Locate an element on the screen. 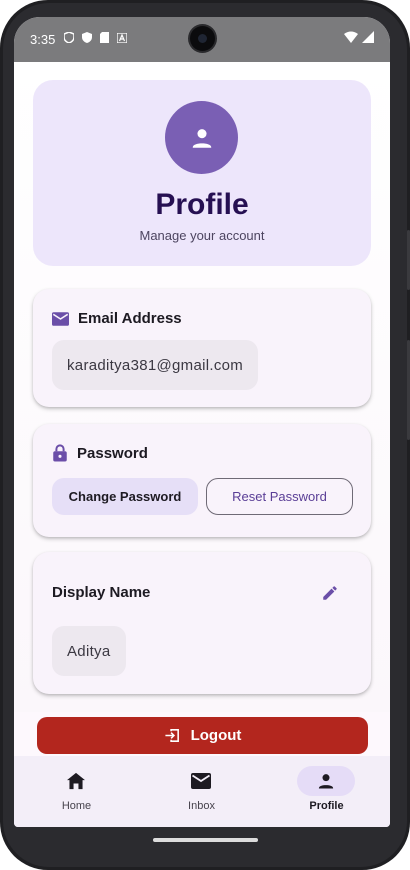 Image resolution: width=410 pixels, height=870 pixels. home-icon is located at coordinates (76, 781).